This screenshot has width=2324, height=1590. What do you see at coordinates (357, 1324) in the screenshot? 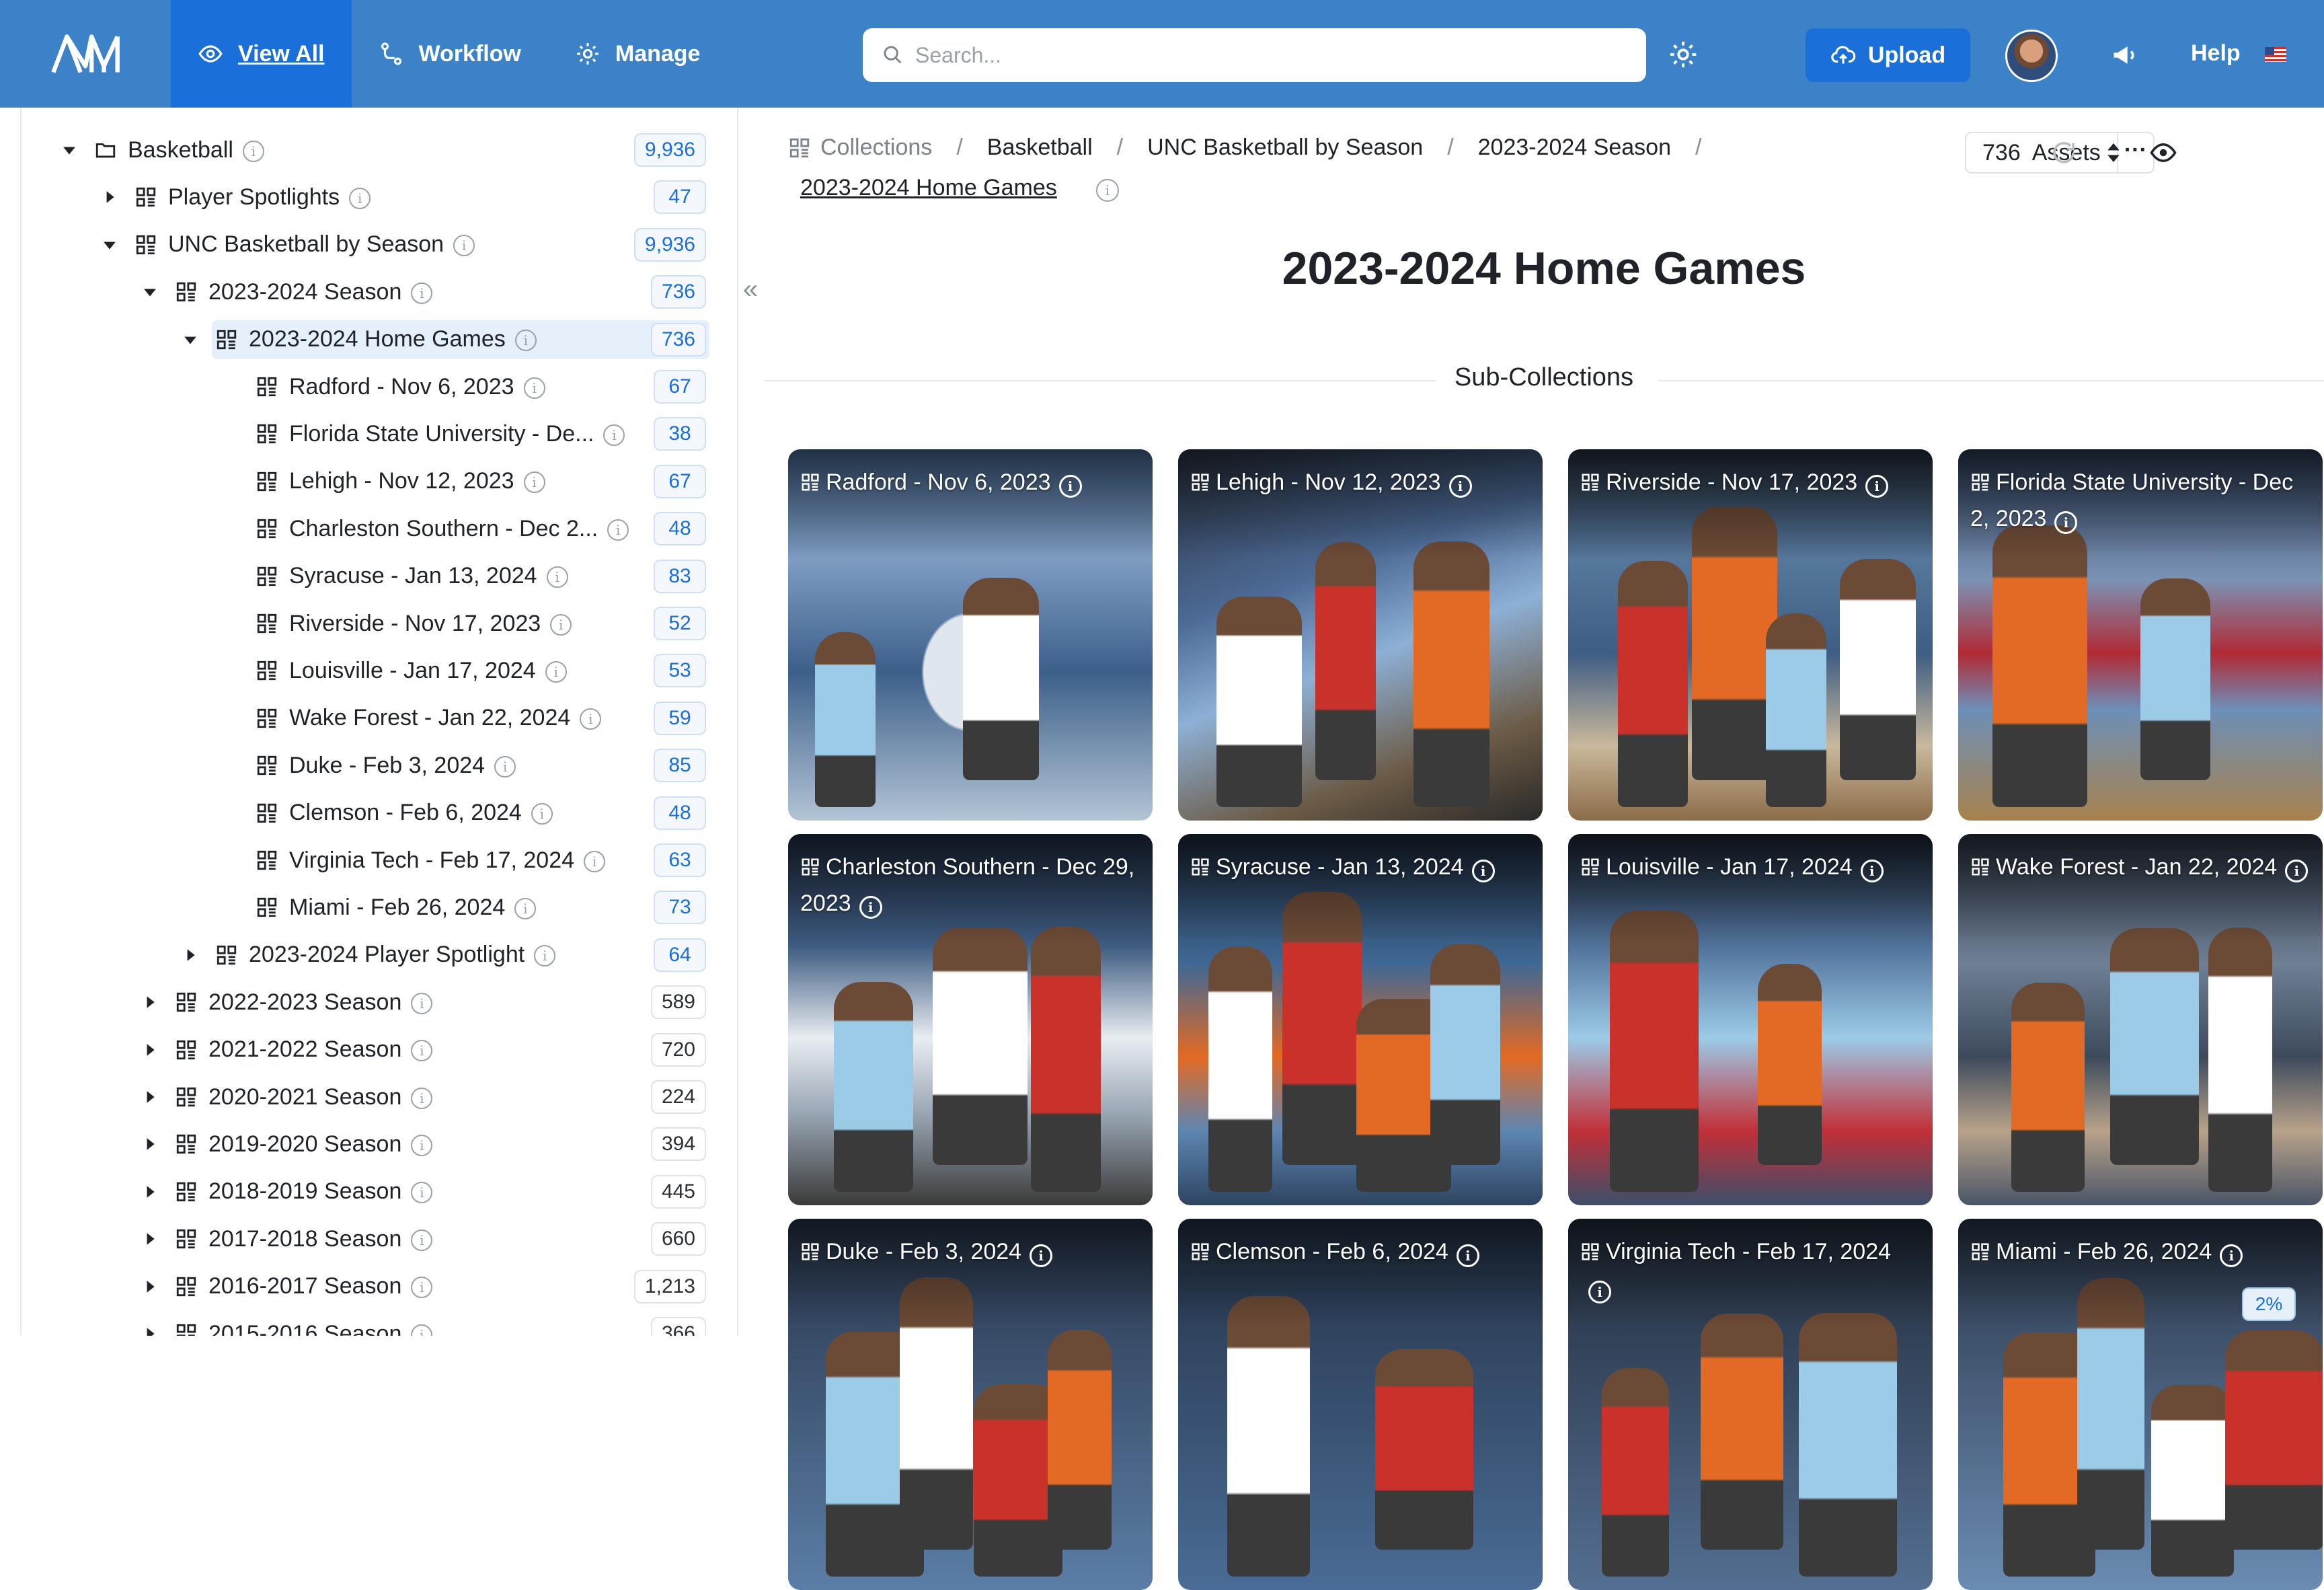
I see `tree-item: 2015-2016 Seasoni366` at bounding box center [357, 1324].